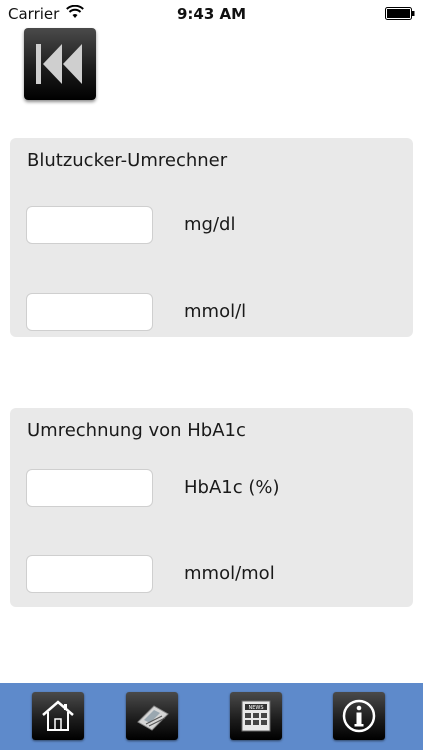  Describe the element at coordinates (89, 574) in the screenshot. I see `mmol-mol-input` at that location.